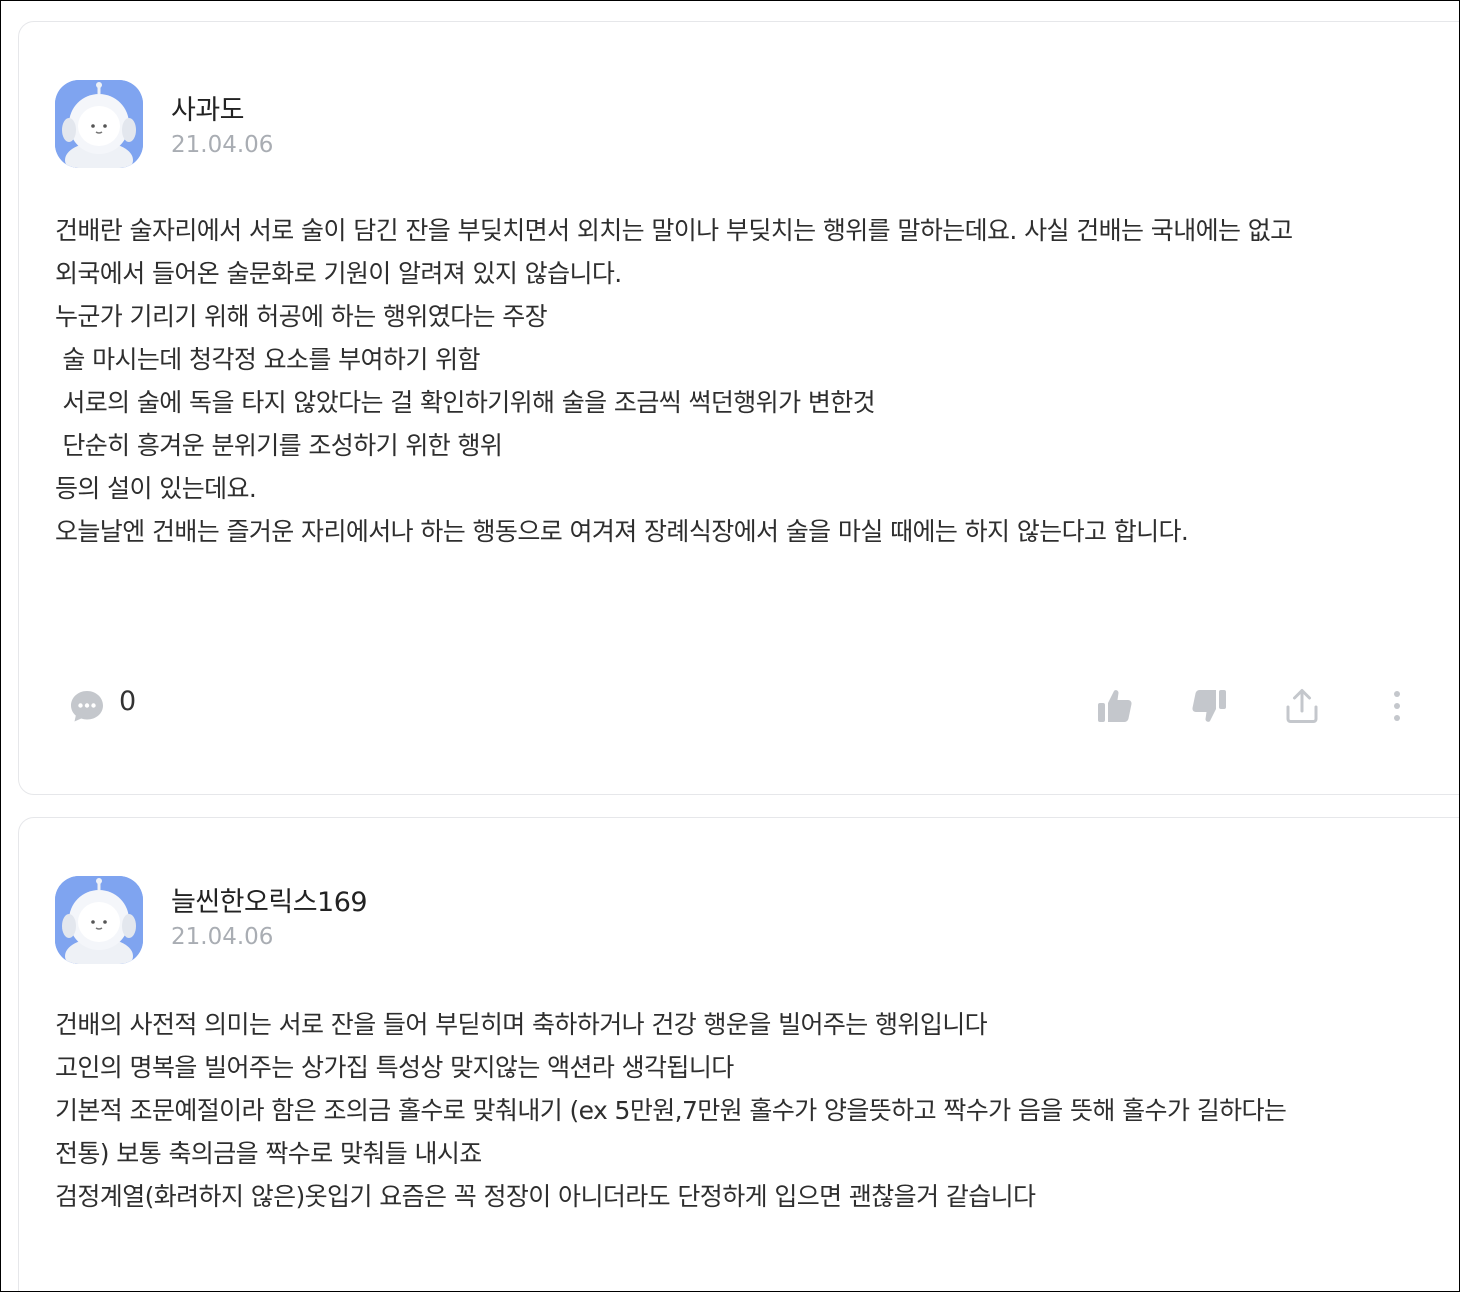 This screenshot has width=1460, height=1292. Describe the element at coordinates (1115, 706) in the screenshot. I see `thumbs-up-icon` at that location.